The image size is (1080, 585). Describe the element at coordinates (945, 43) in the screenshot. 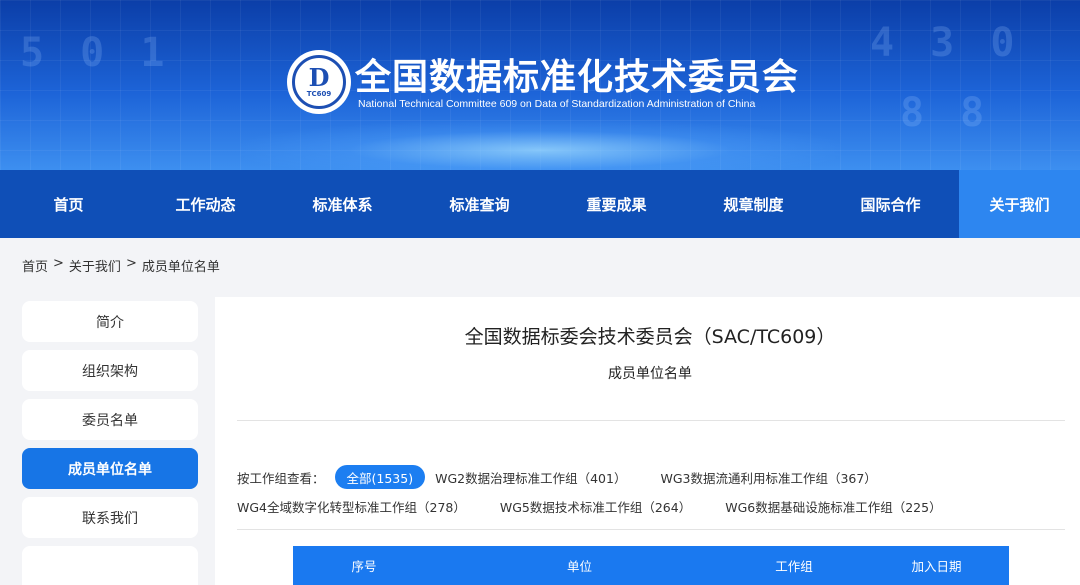

I see `banner-decoration: 4 3 0` at that location.